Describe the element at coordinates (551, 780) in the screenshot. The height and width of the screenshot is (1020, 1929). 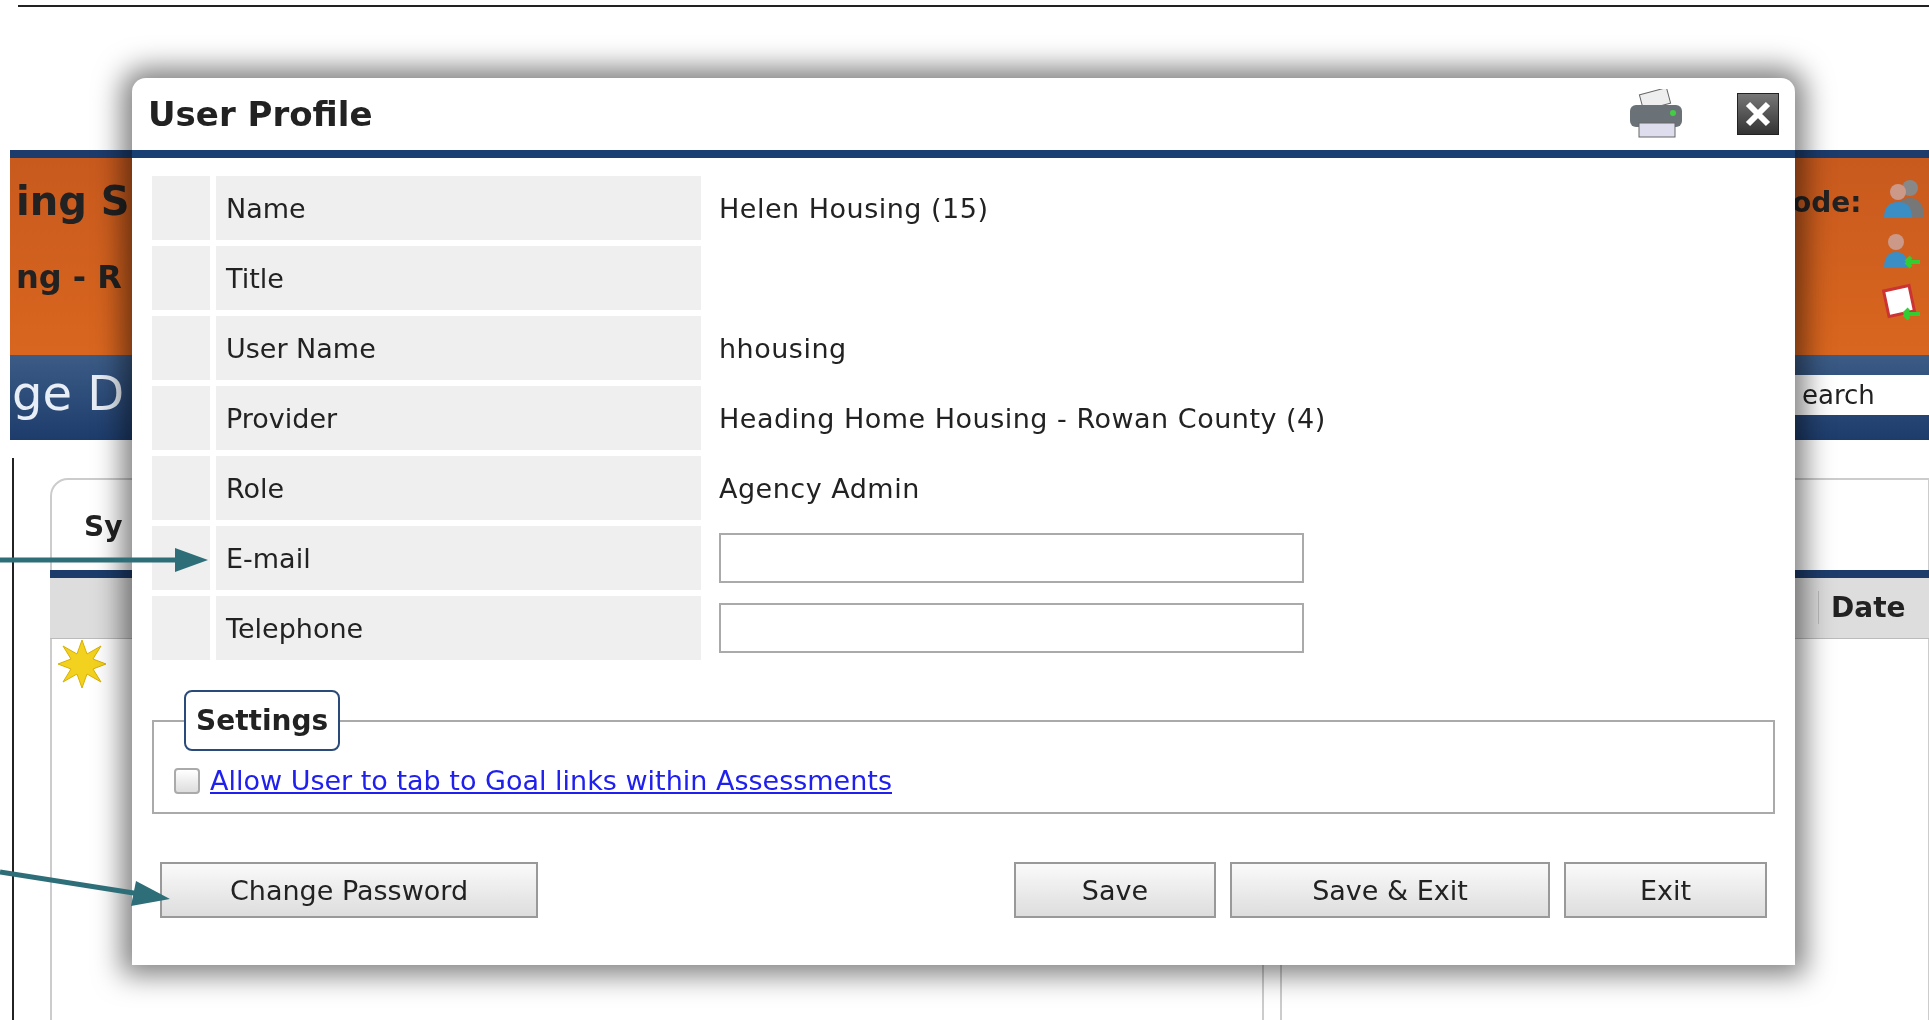
I see `settings-link: Allow User to tab to Goal links within Assessments` at that location.